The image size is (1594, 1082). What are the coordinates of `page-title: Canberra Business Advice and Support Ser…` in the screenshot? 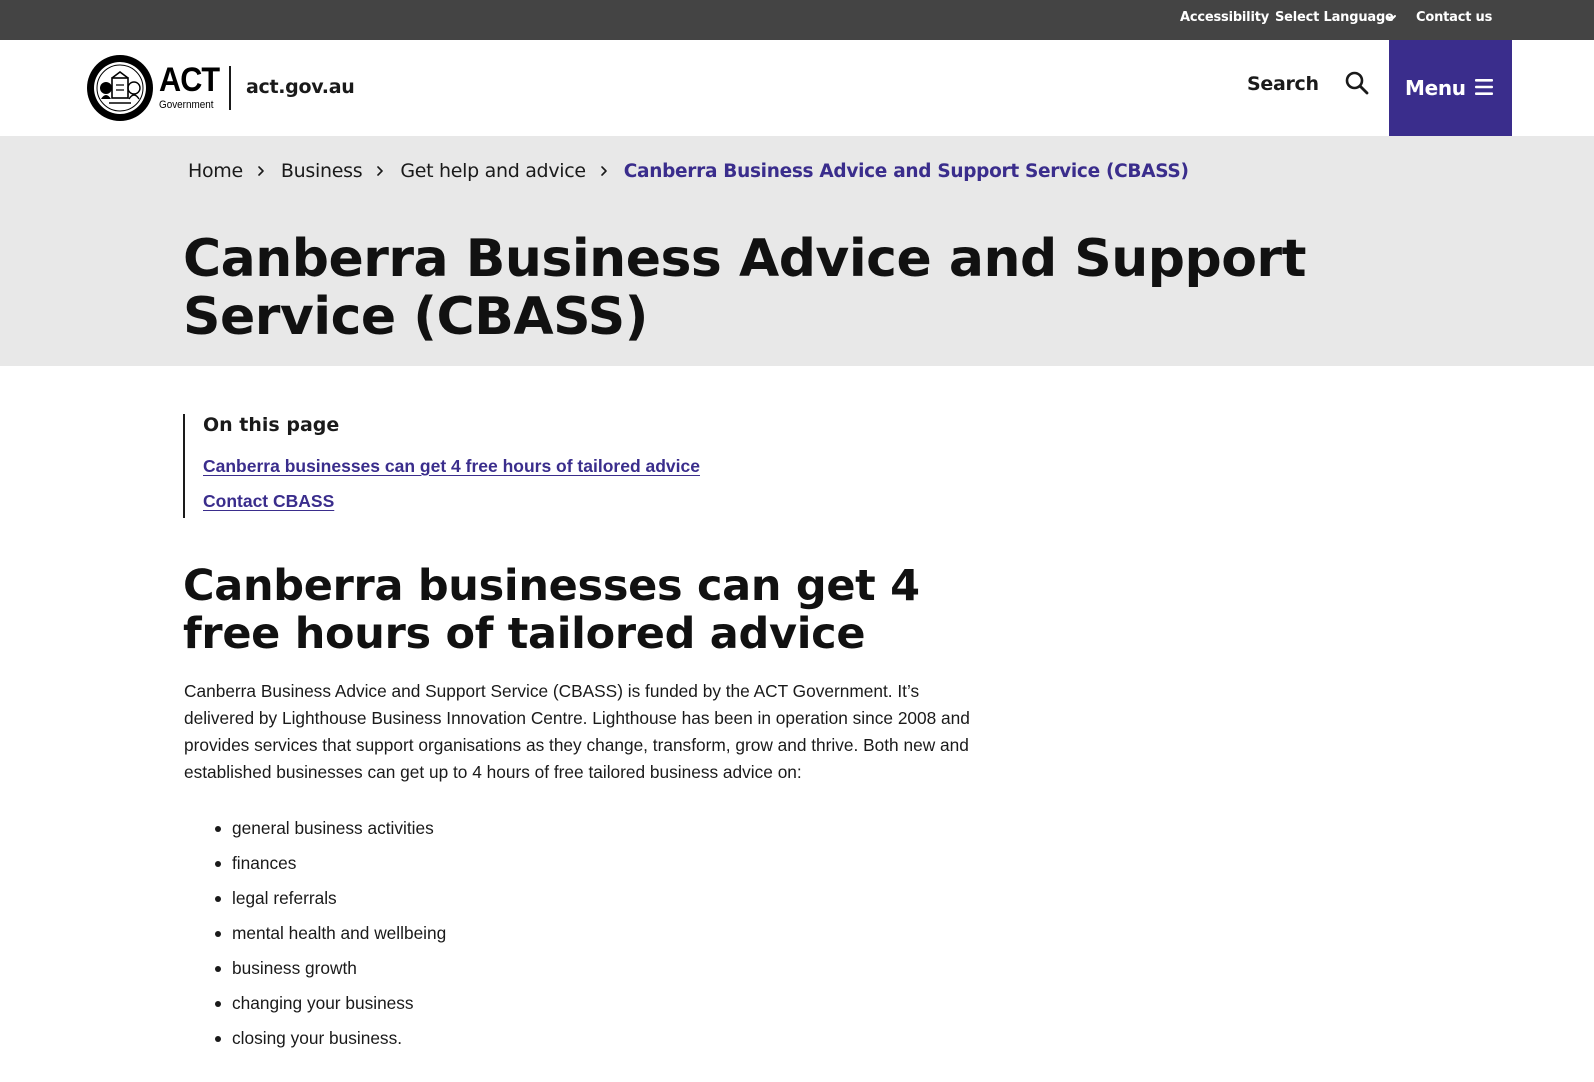 It's located at (744, 288).